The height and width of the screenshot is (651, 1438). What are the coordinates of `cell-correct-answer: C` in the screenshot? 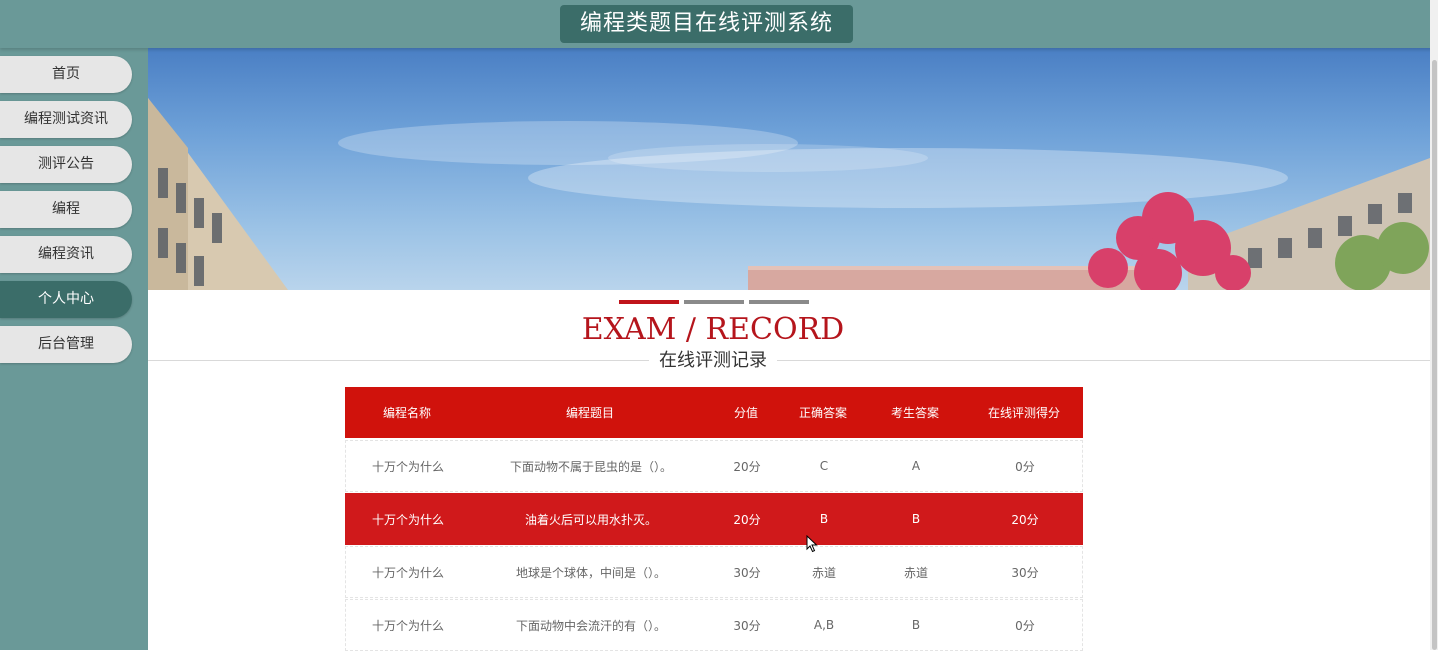 It's located at (824, 466).